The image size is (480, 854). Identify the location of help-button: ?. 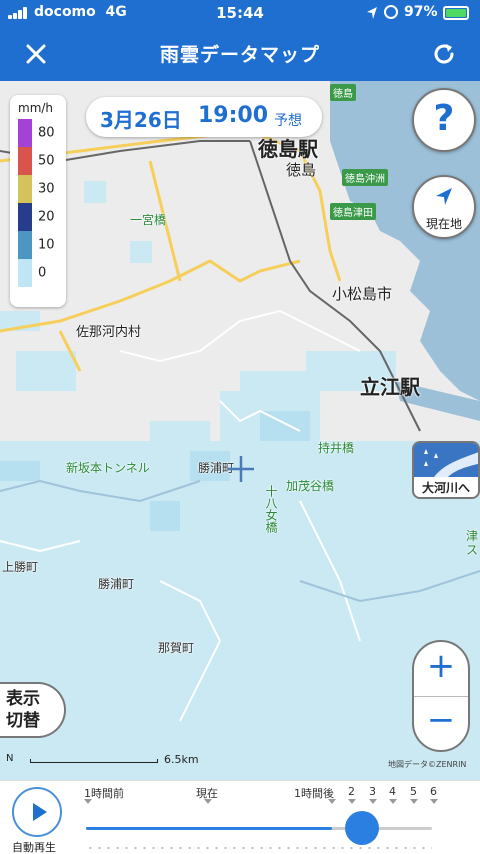
(444, 120).